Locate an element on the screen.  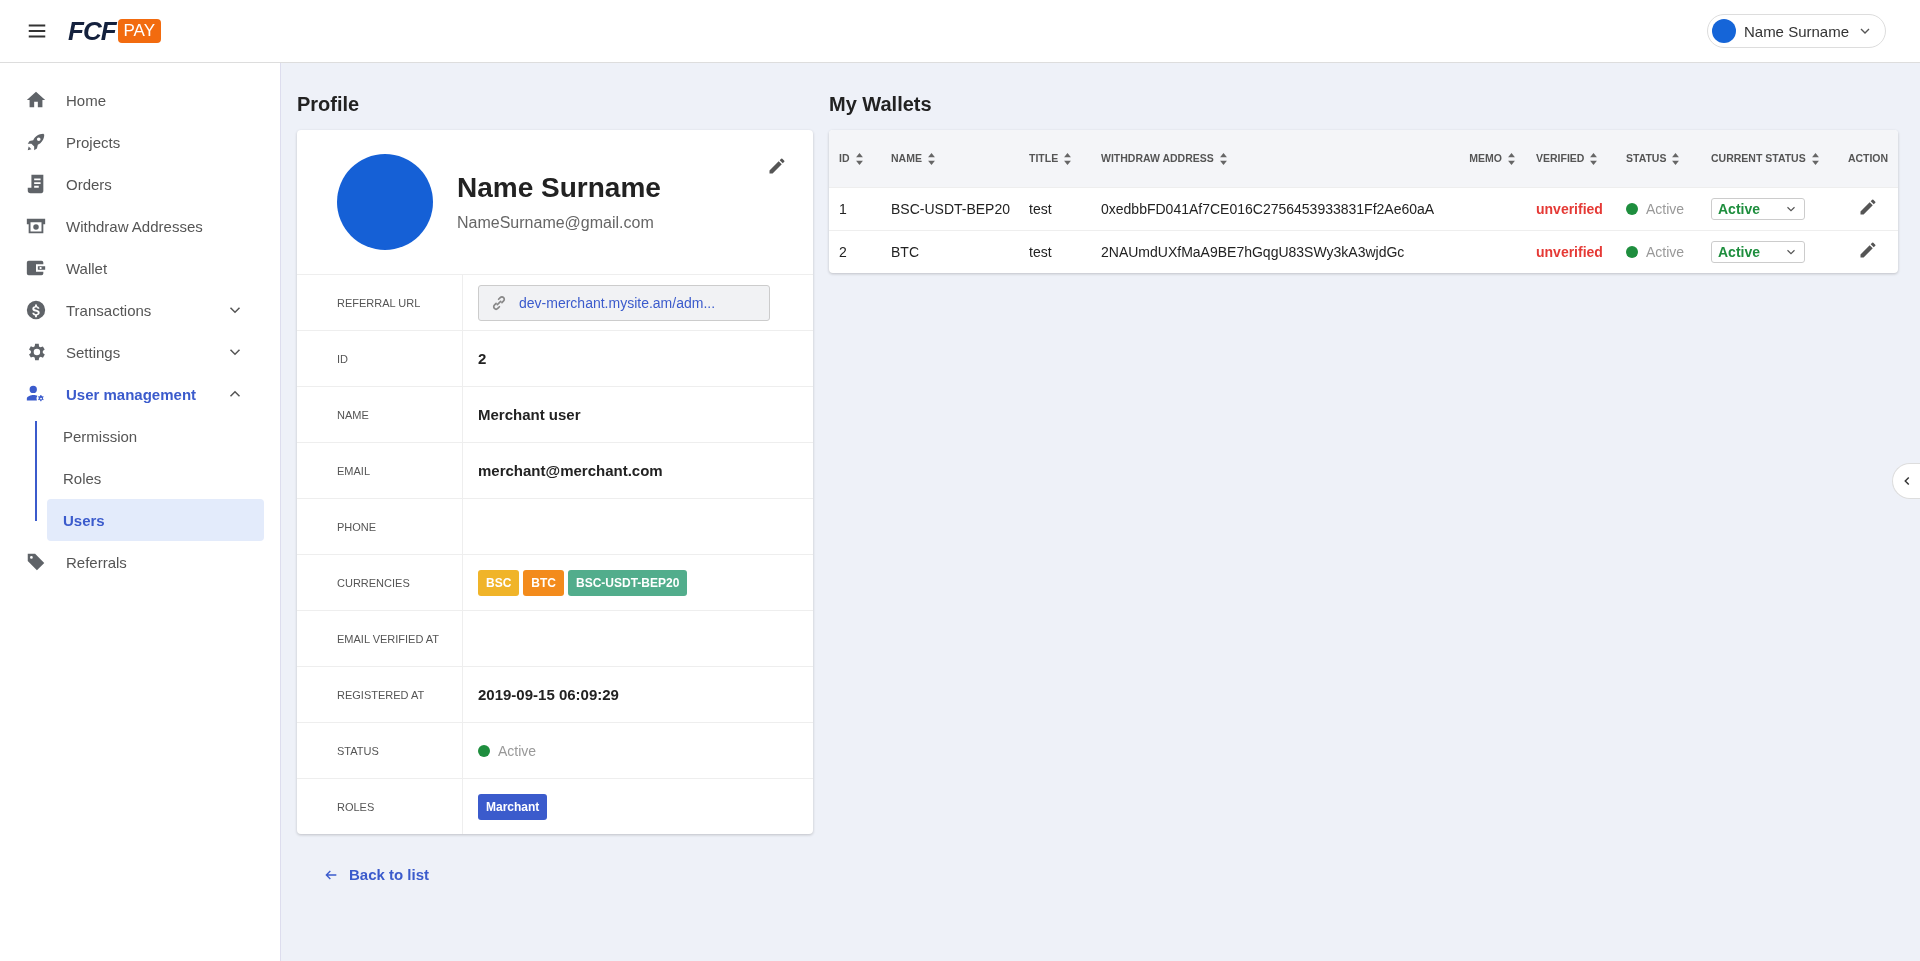
field-label: ID is located at coordinates (342, 358).